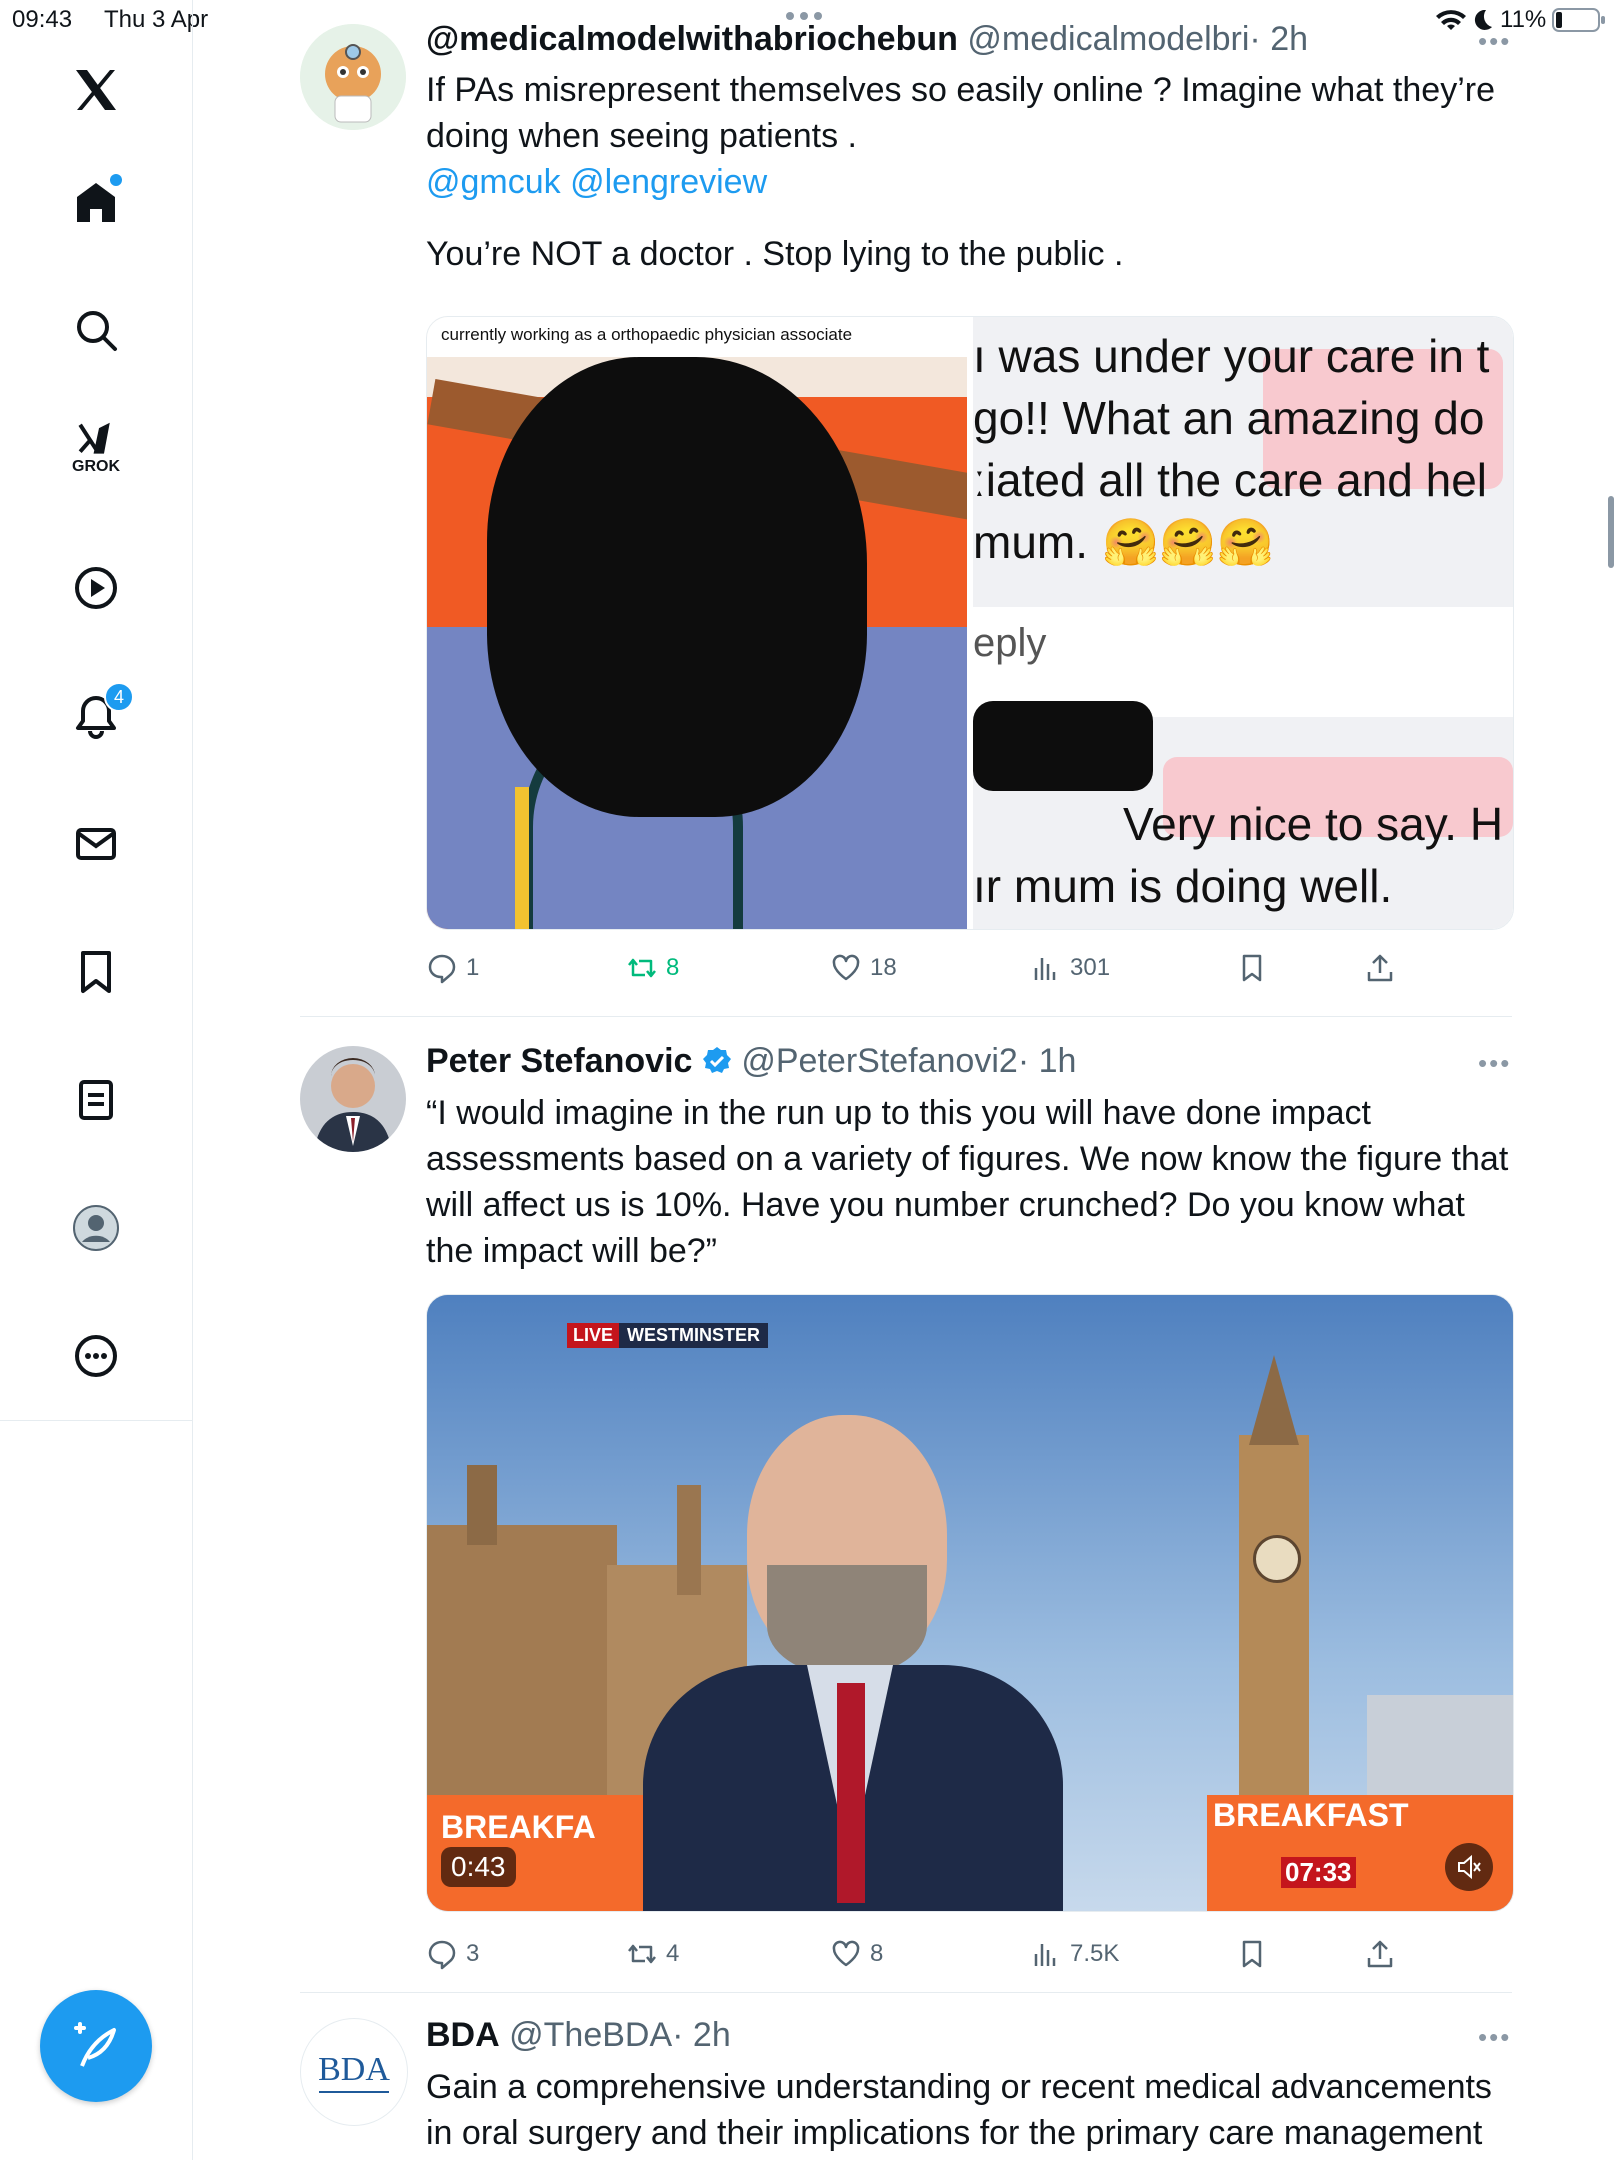 This screenshot has height=2160, width=1620. Describe the element at coordinates (716, 1060) in the screenshot. I see `verified-badge-icon` at that location.